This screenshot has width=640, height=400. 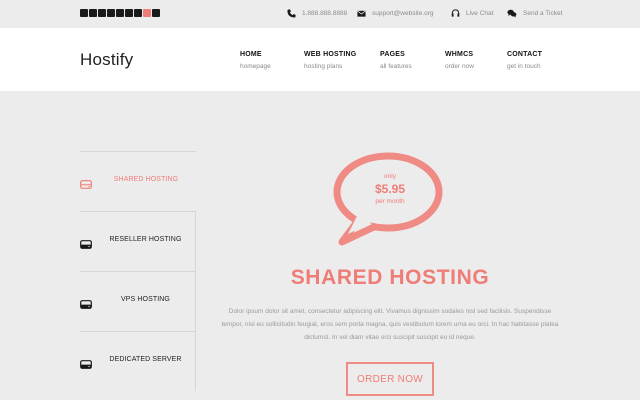 I want to click on sidebar-item-vps-hosting: VPS HOSTING, so click(x=138, y=301).